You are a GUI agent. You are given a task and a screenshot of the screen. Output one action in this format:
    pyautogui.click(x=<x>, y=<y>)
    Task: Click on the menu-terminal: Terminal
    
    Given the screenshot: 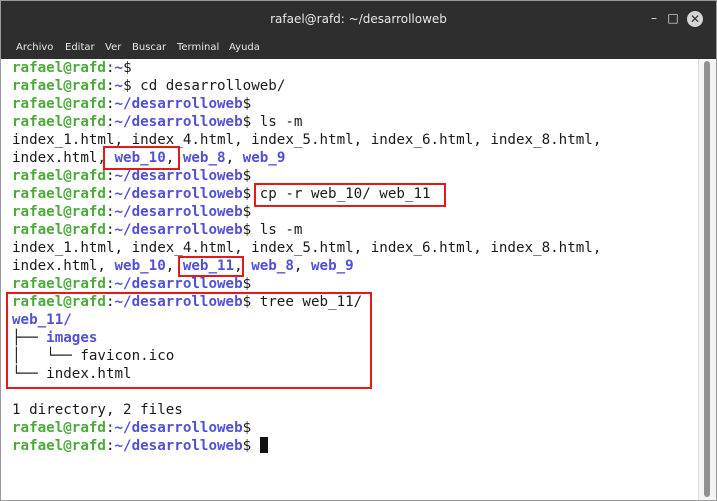 What is the action you would take?
    pyautogui.click(x=198, y=47)
    